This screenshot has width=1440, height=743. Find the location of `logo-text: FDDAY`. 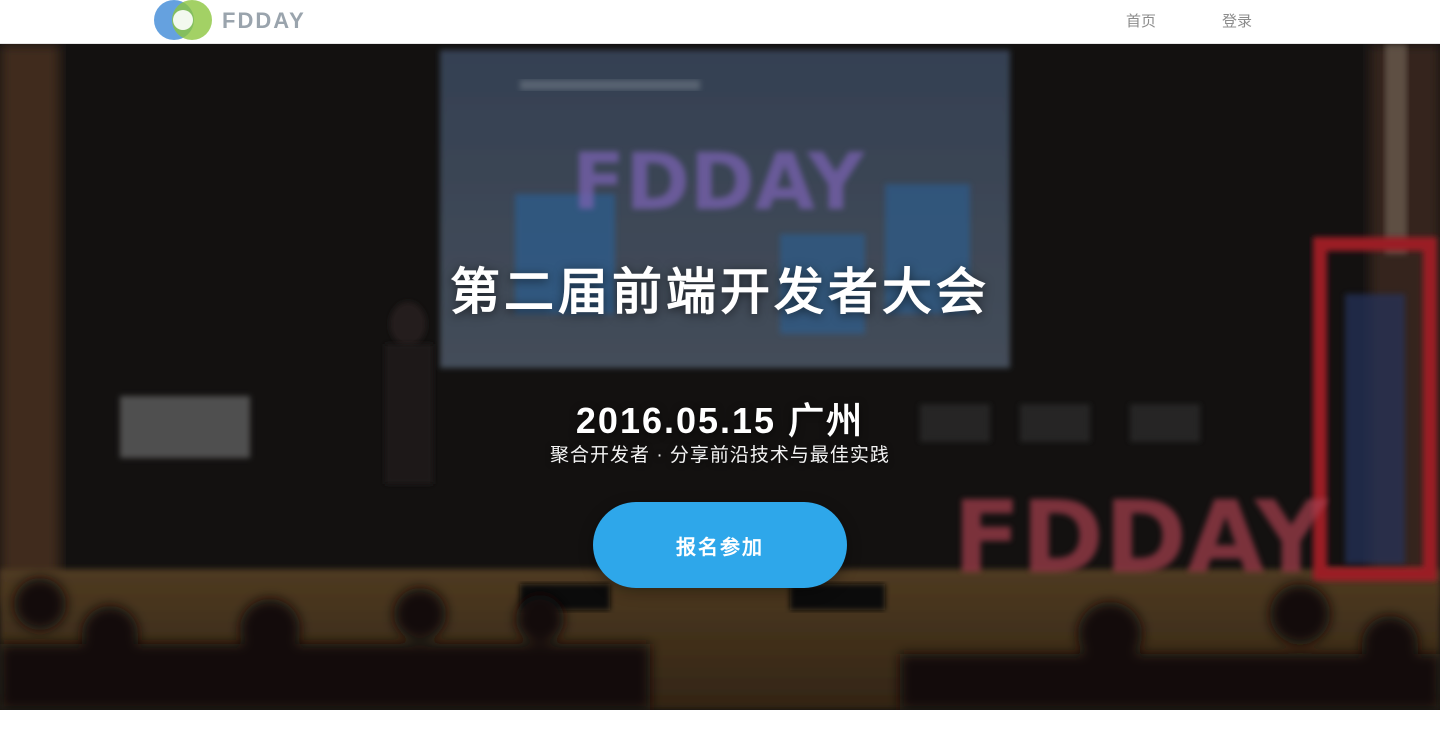

logo-text: FDDAY is located at coordinates (264, 20).